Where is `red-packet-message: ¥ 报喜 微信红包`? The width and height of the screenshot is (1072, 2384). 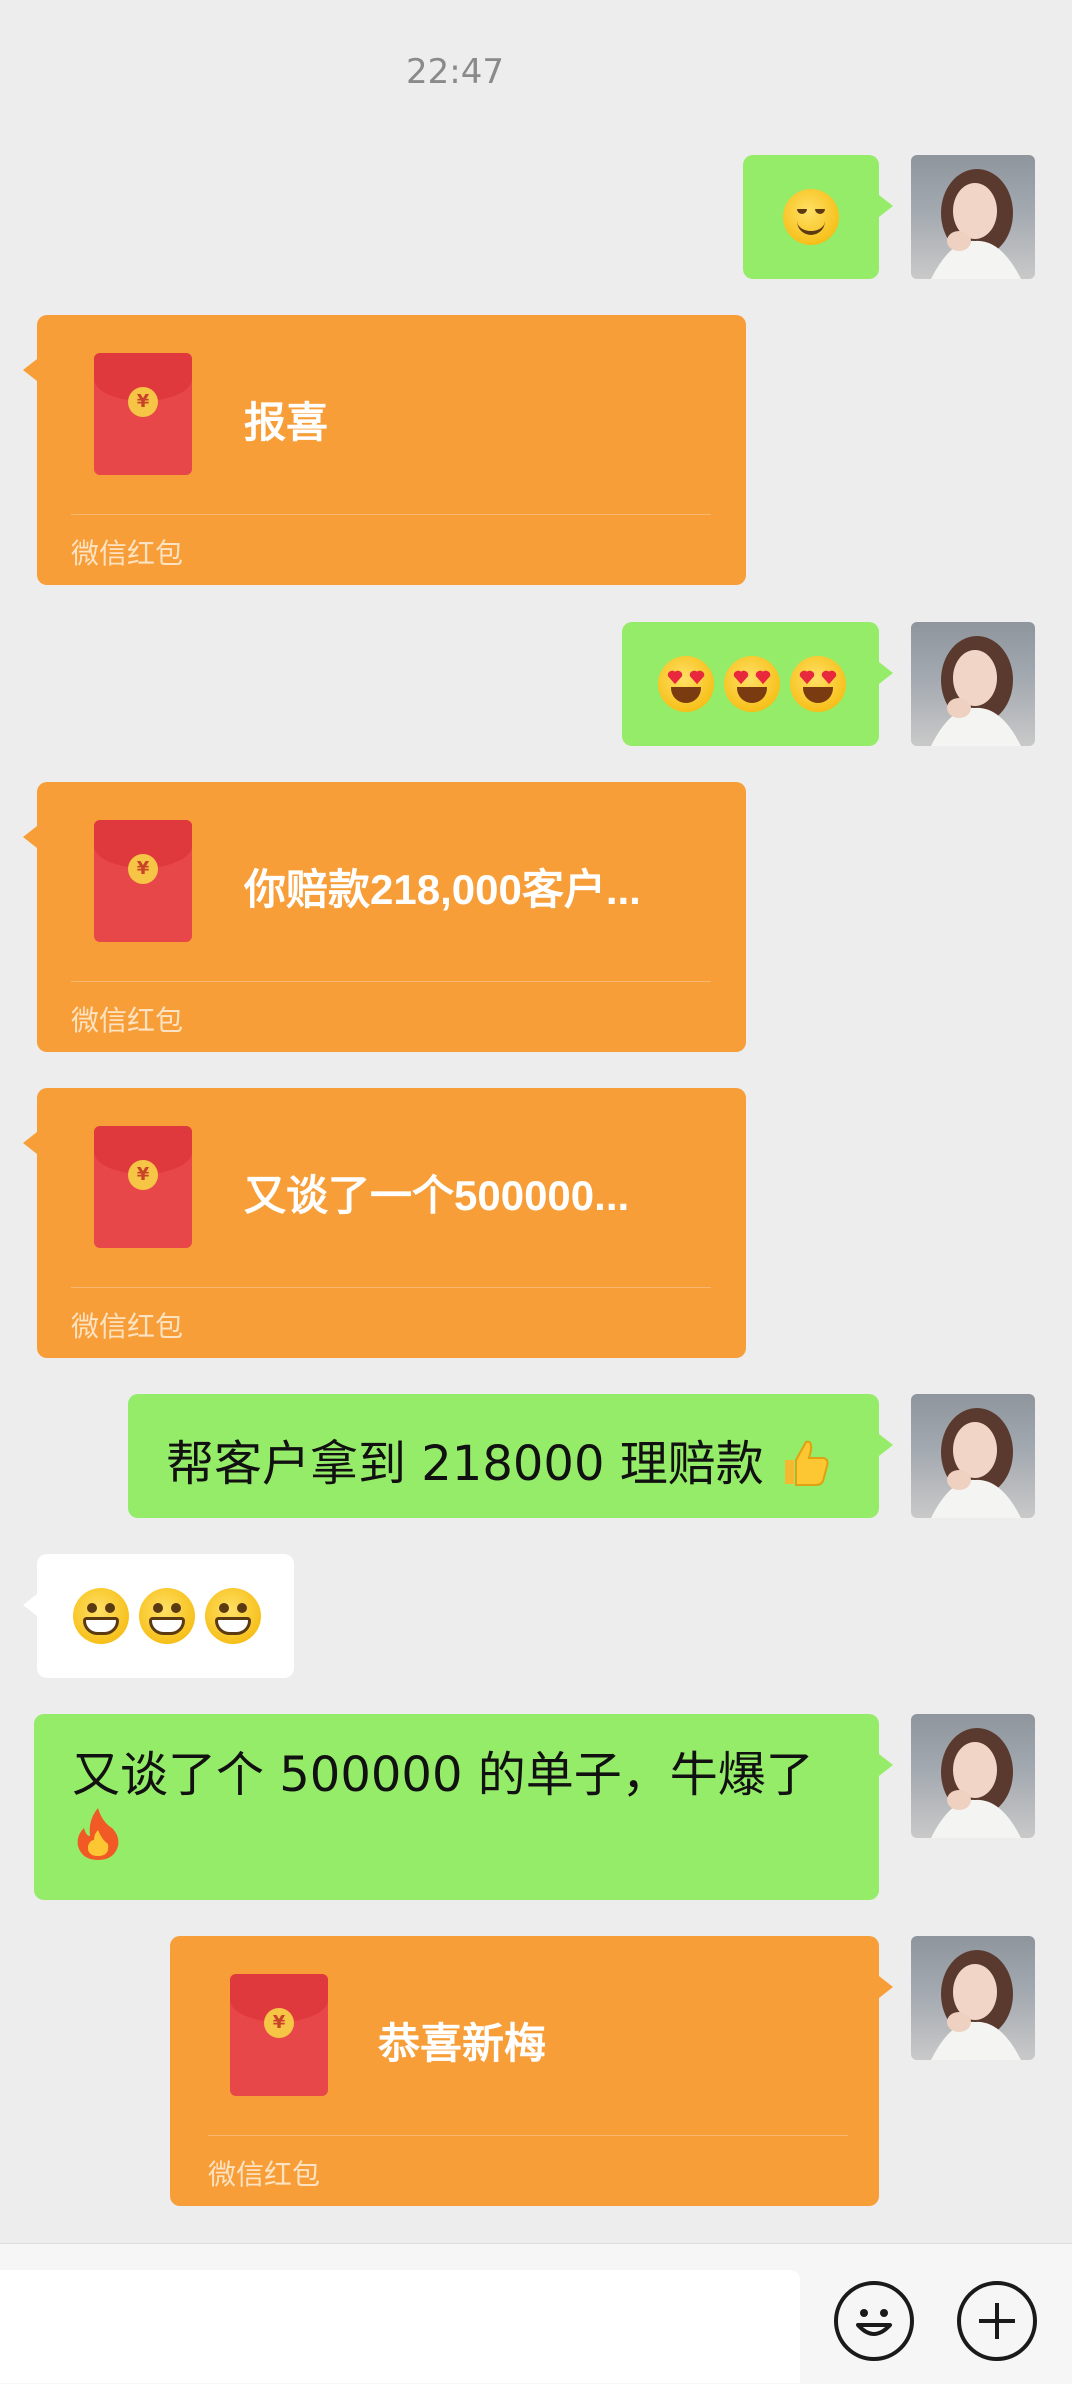 red-packet-message: ¥ 报喜 微信红包 is located at coordinates (391, 450).